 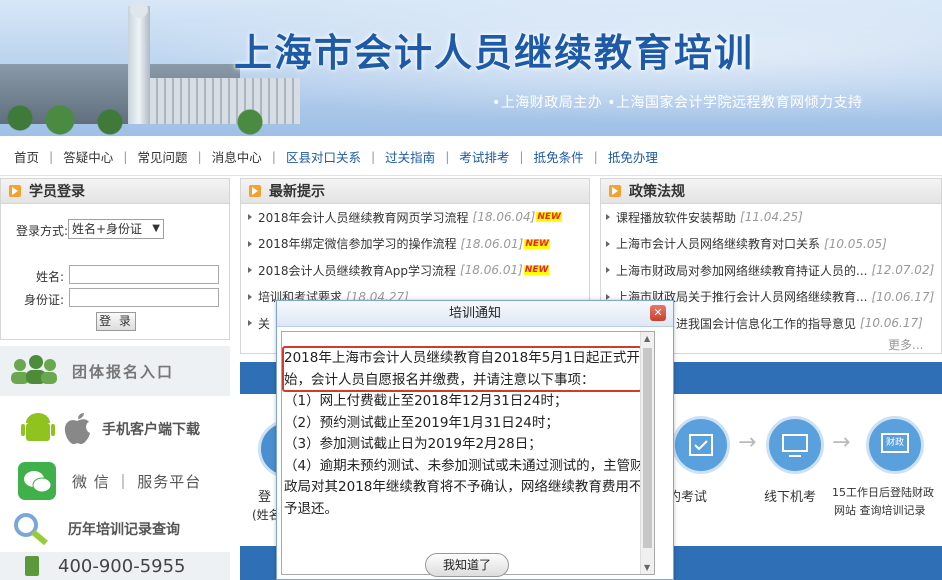 What do you see at coordinates (647, 448) in the screenshot?
I see `scrollbar-thumb` at bounding box center [647, 448].